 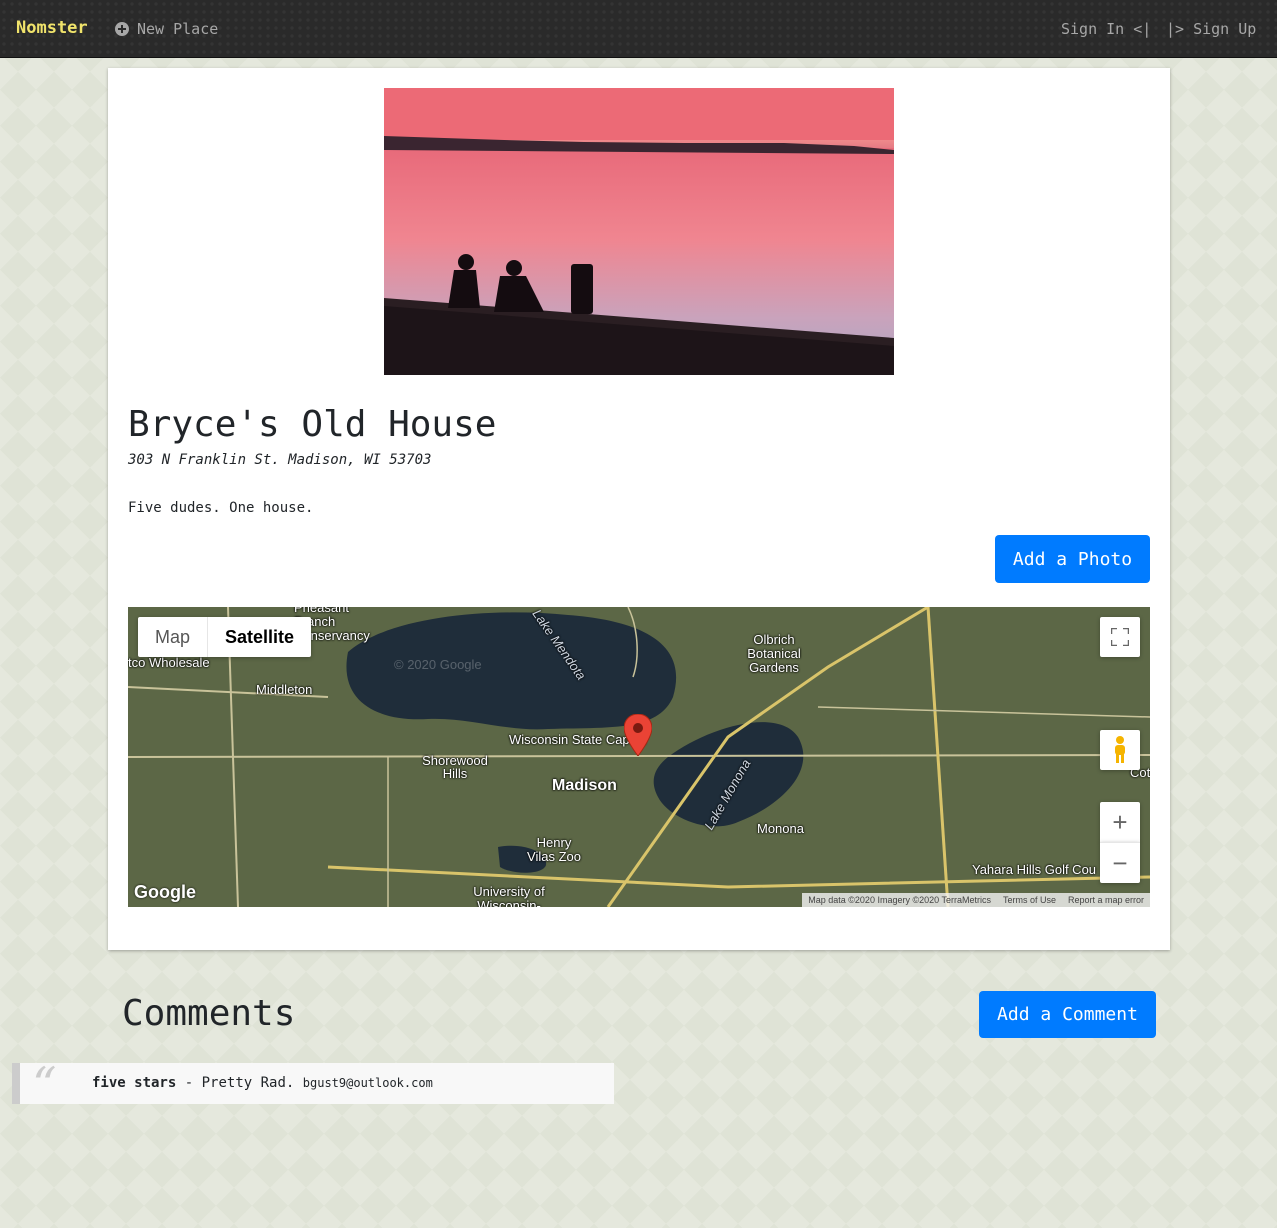 What do you see at coordinates (259, 637) in the screenshot?
I see `map-type-satellite-button: Satellite` at bounding box center [259, 637].